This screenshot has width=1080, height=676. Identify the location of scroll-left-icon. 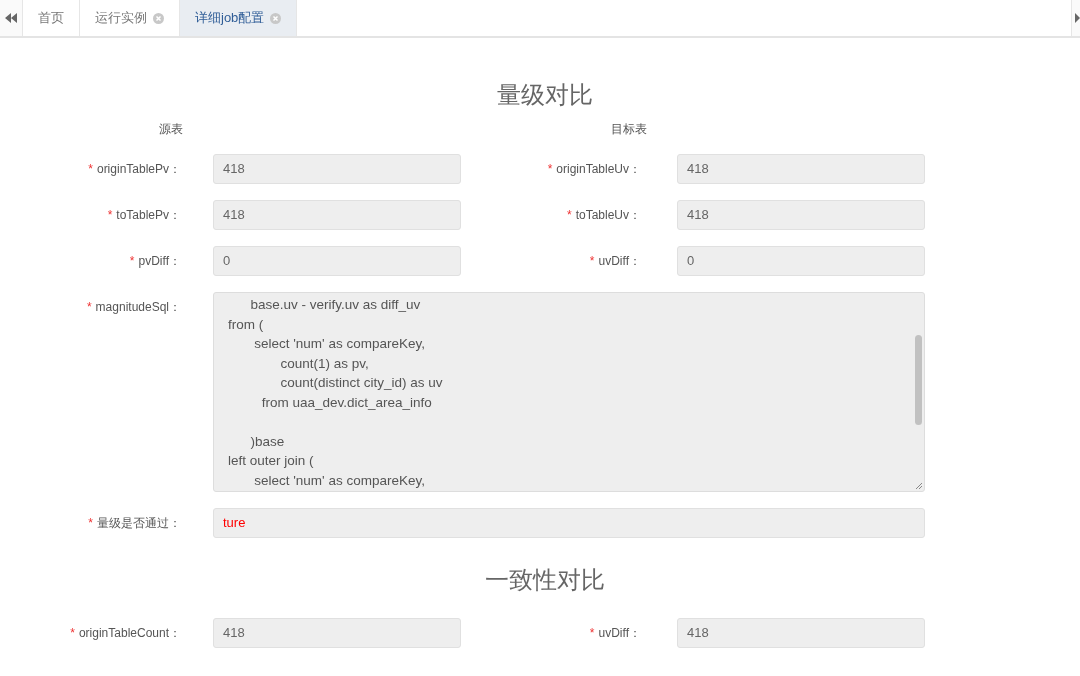
(11, 18).